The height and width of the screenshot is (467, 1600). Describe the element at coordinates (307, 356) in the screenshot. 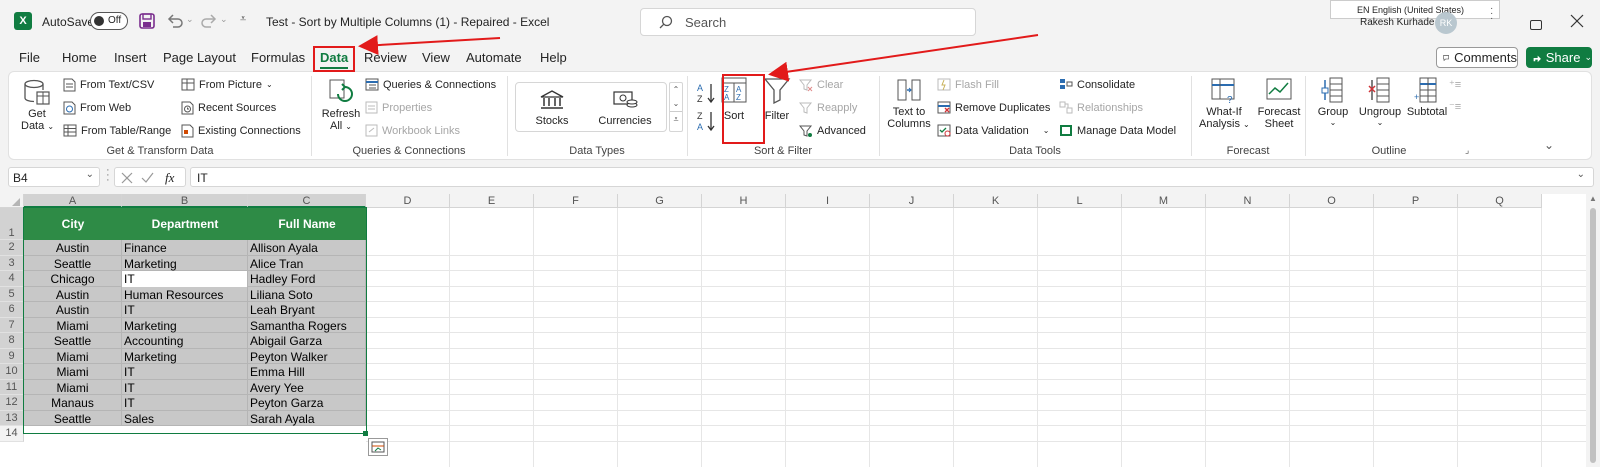

I see `table-cell: Peyton Walker` at that location.